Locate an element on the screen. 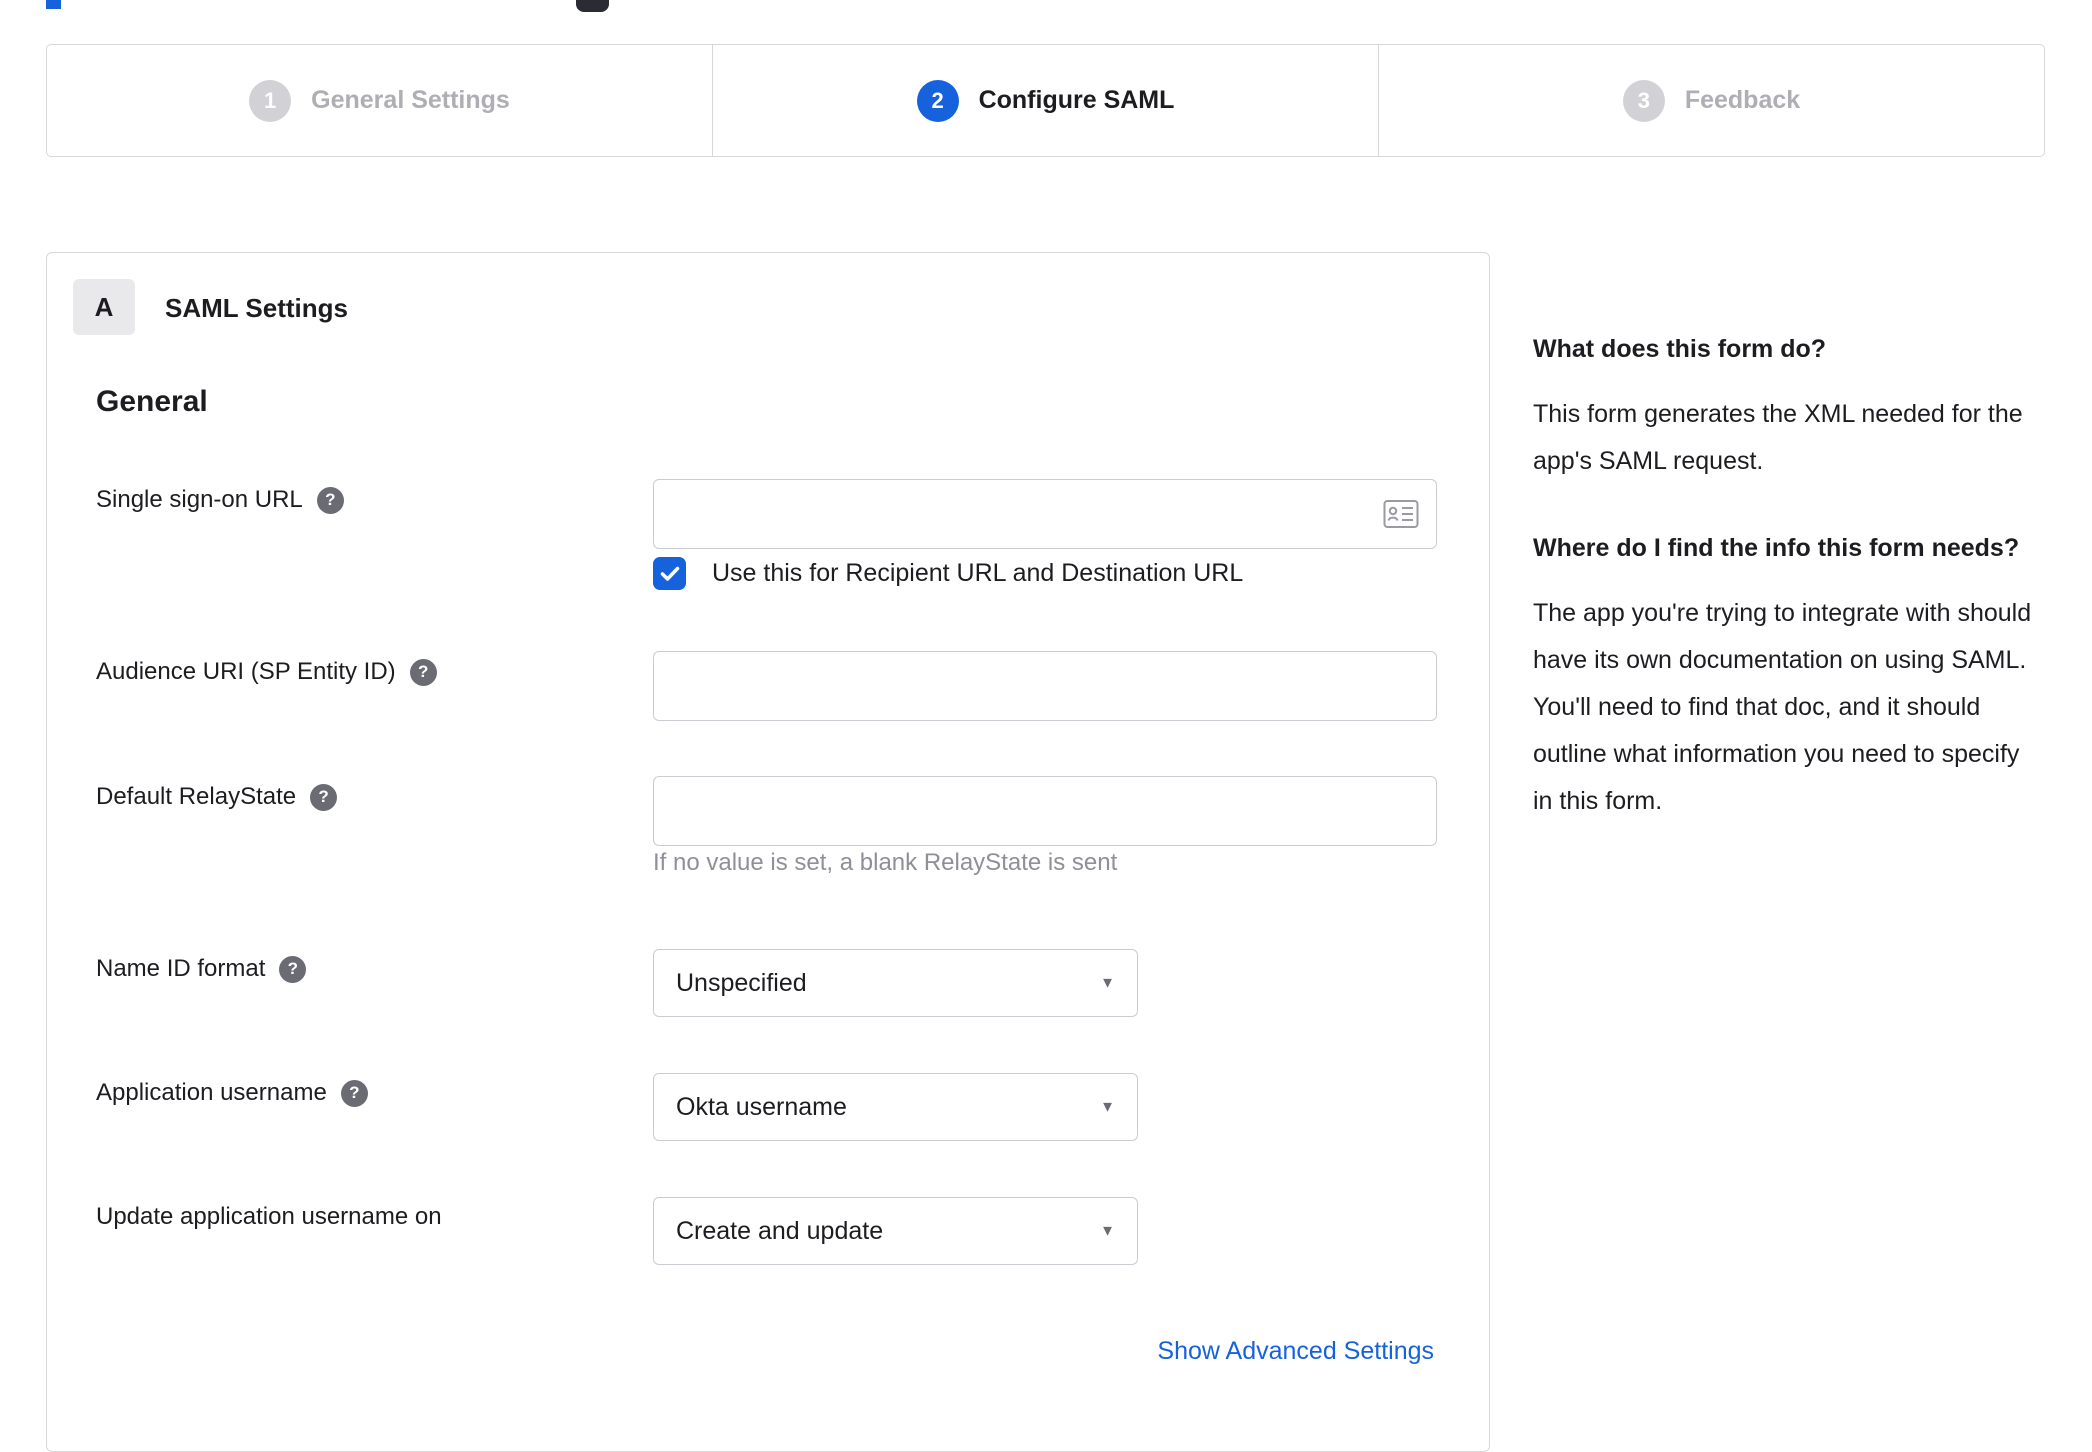 This screenshot has height=1452, width=2092. update-username-value: Create and update is located at coordinates (780, 1230).